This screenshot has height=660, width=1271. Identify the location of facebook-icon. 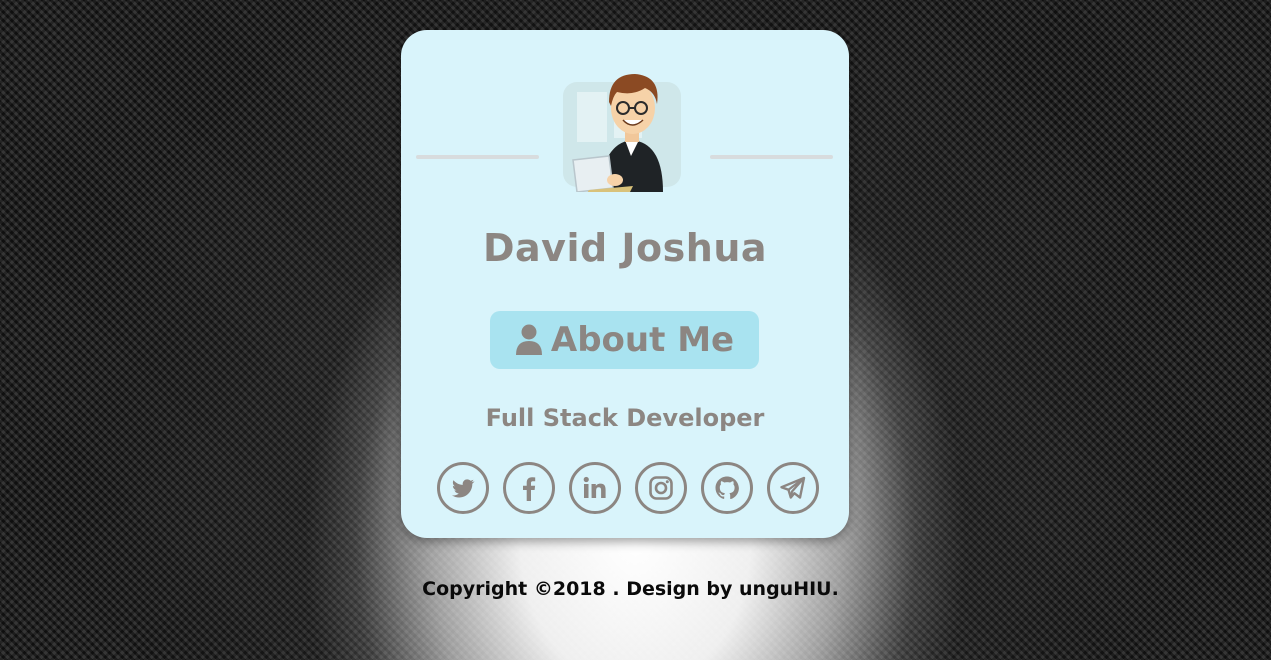
(529, 489).